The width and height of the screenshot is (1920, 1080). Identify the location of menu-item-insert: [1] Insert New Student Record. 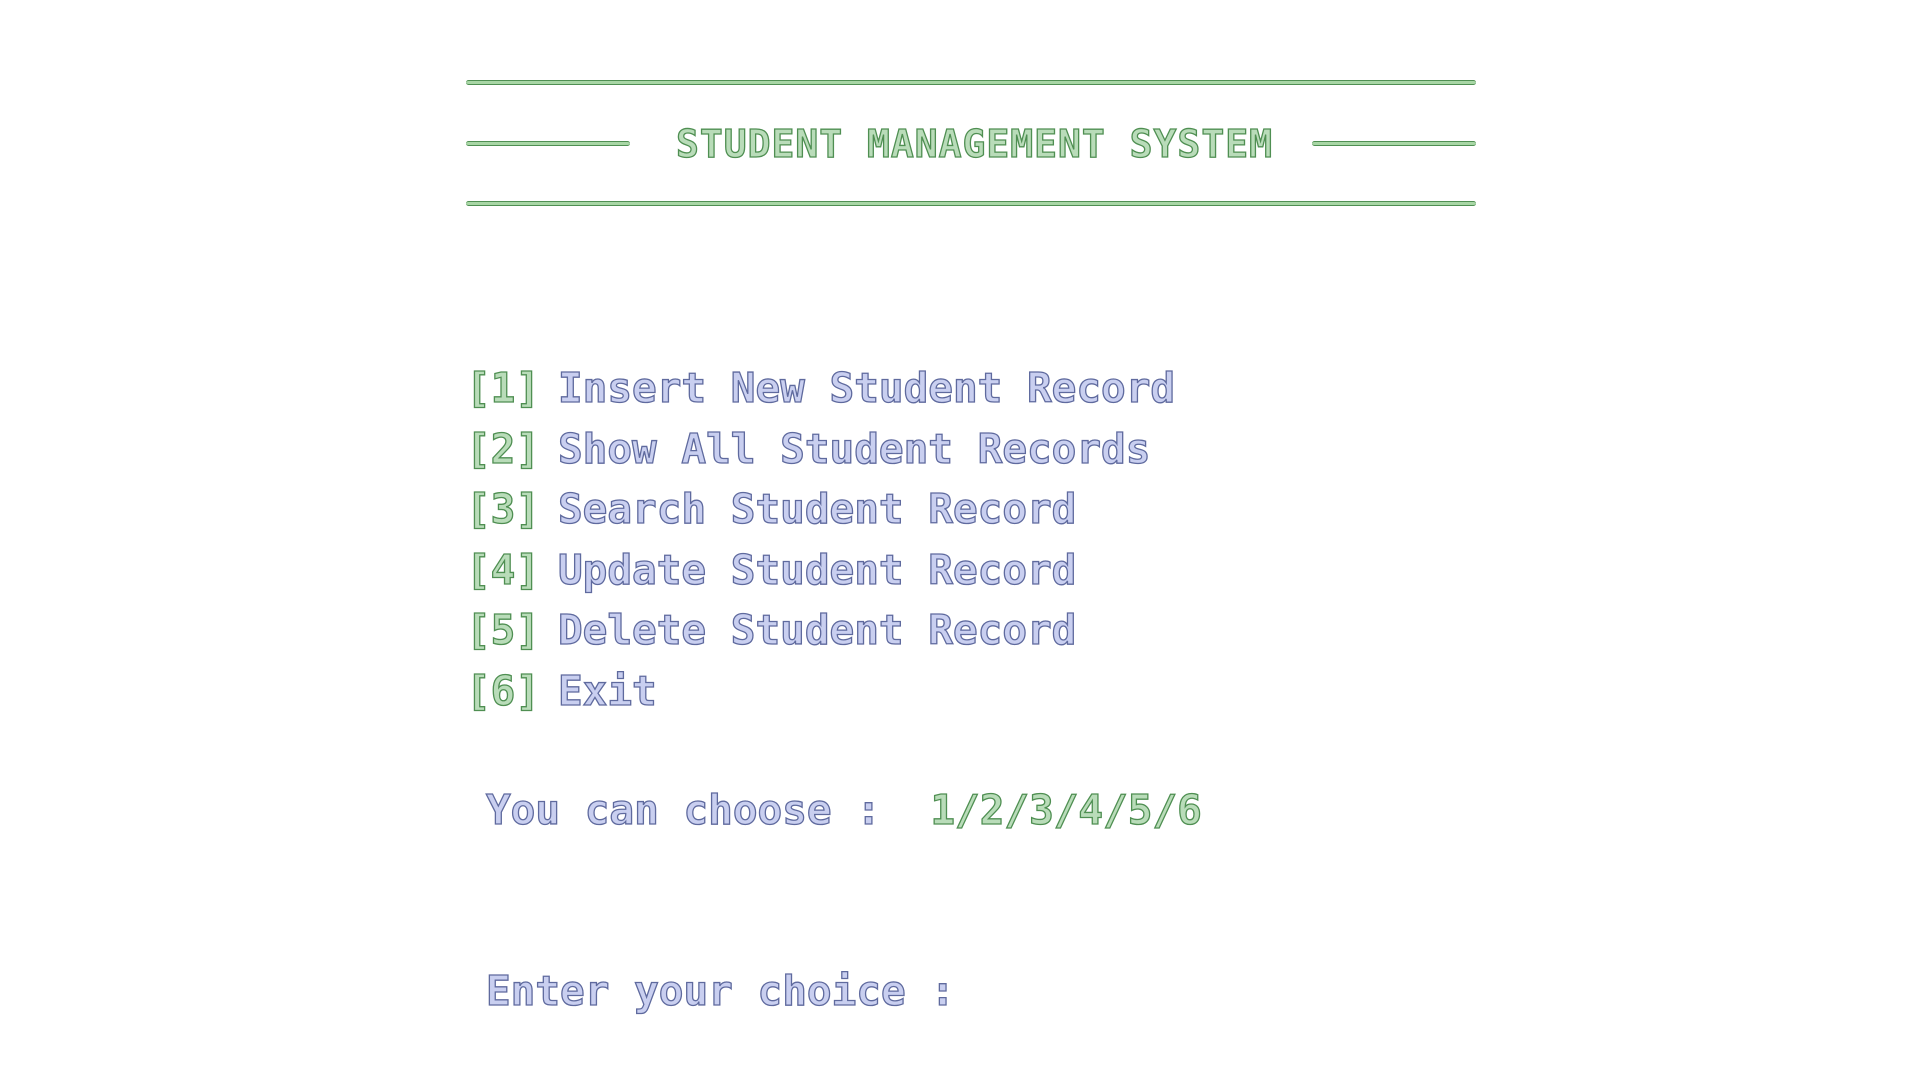
(820, 388).